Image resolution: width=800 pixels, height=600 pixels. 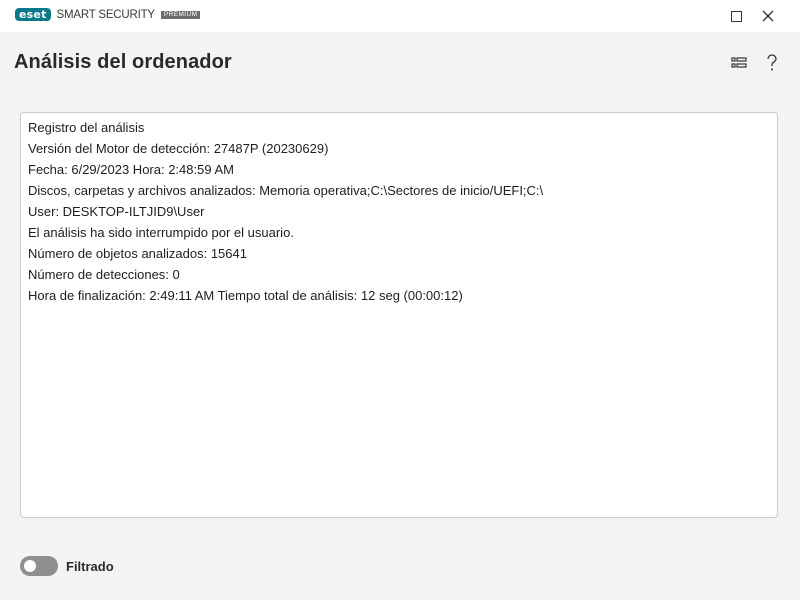 I want to click on page-title: Análisis del ordenador, so click(x=123, y=62).